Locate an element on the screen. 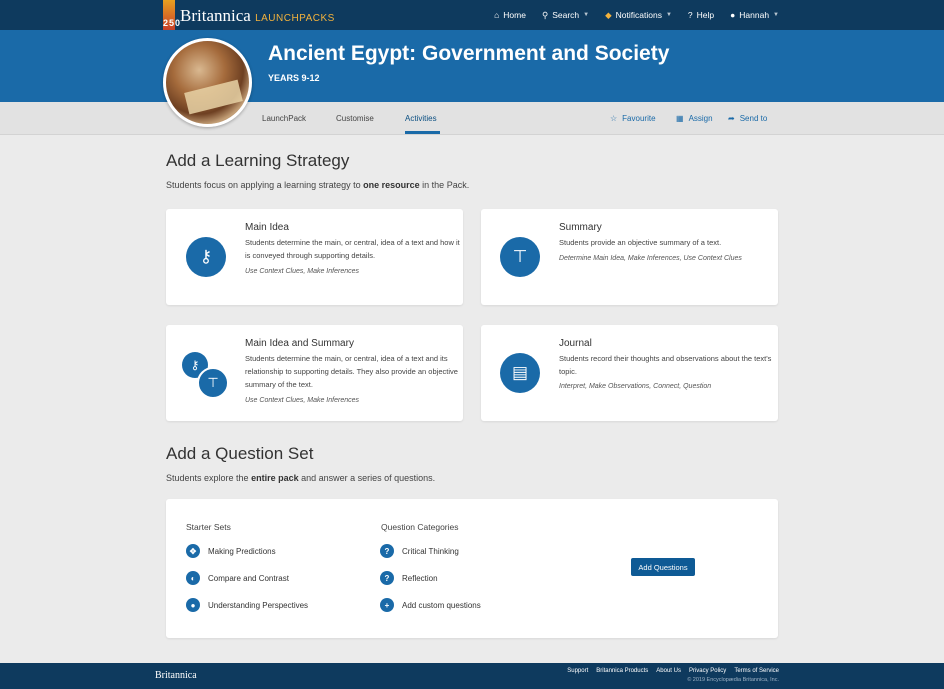 The image size is (944, 689). plus-icon: + is located at coordinates (387, 605).